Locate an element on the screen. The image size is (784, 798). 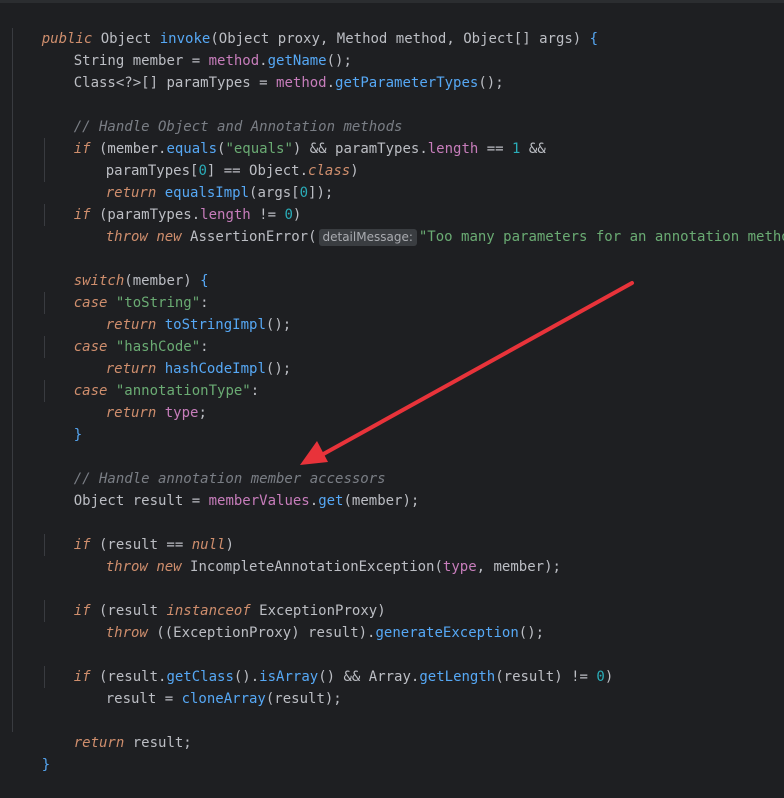
editor-top-border is located at coordinates (392, 1).